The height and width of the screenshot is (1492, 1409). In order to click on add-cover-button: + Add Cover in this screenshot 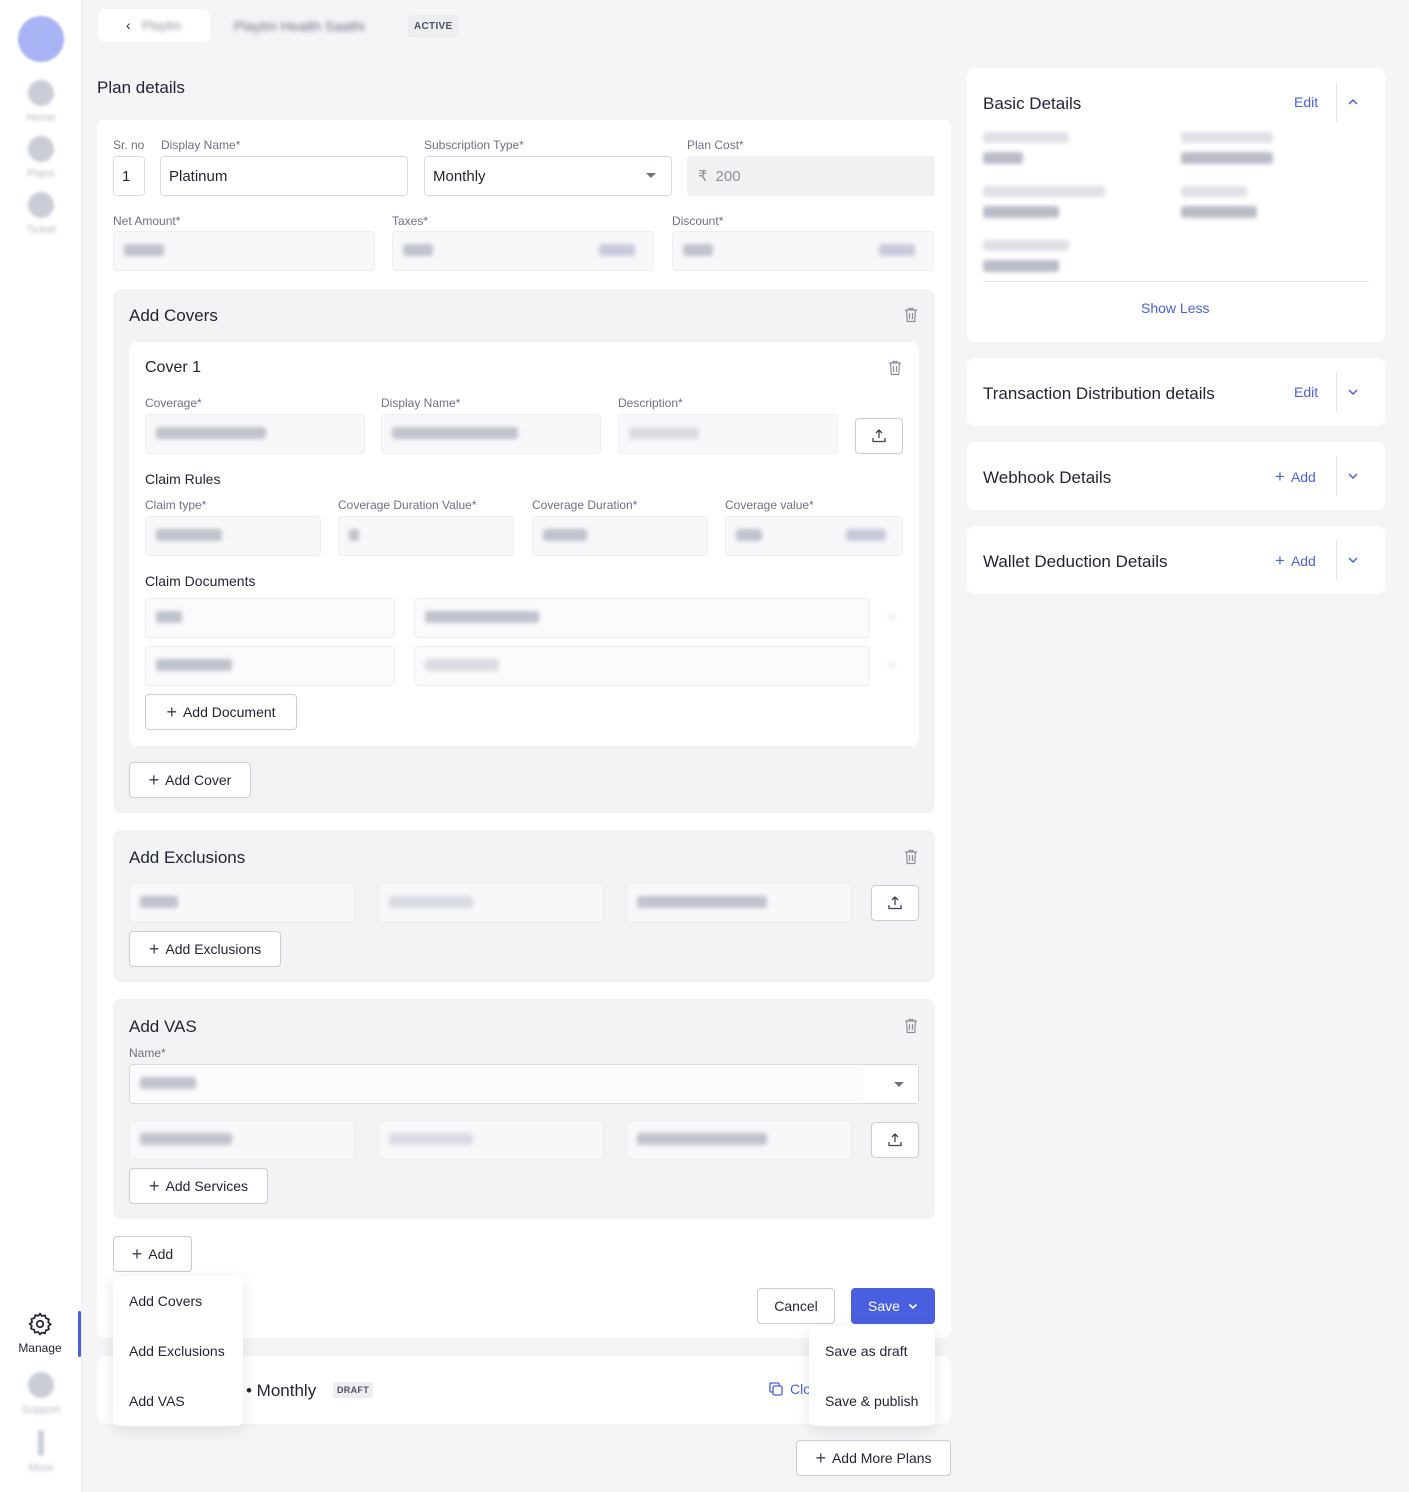, I will do `click(190, 780)`.